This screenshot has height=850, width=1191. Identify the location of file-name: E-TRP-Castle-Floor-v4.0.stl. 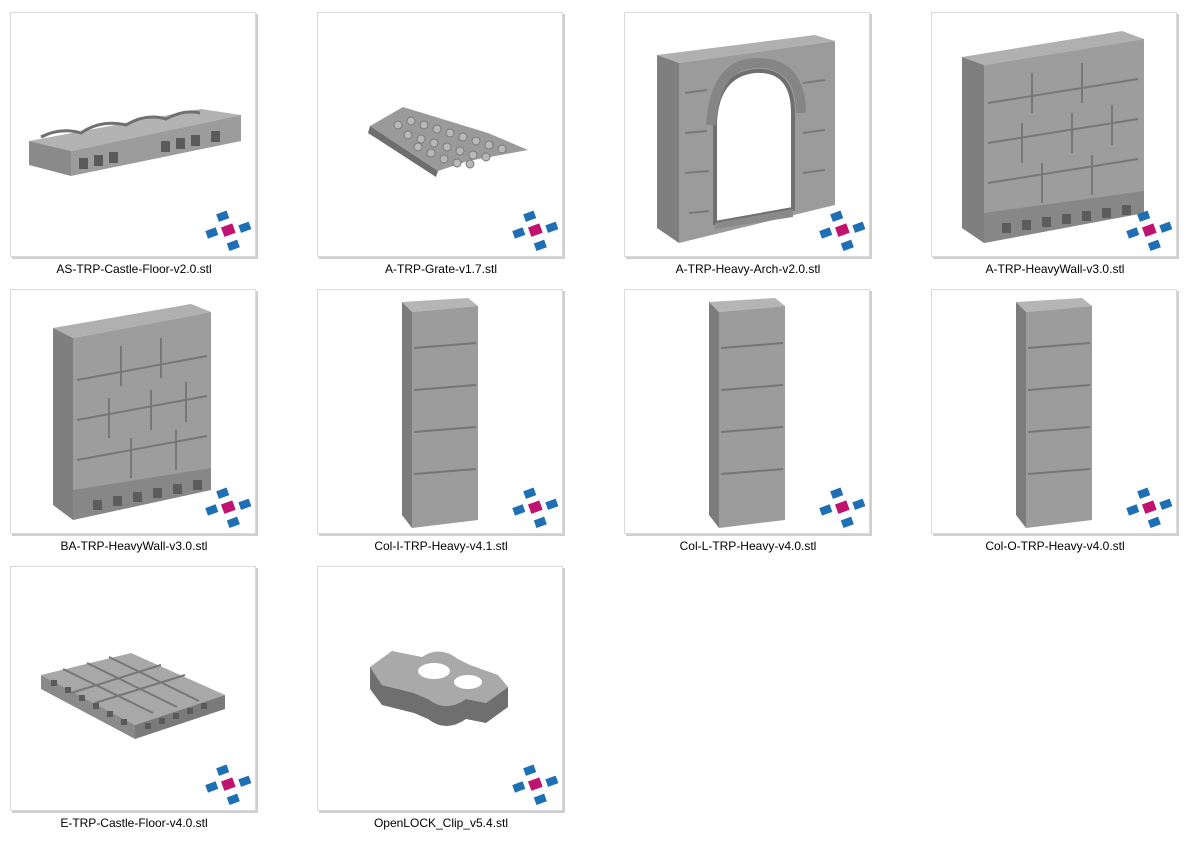
(134, 823).